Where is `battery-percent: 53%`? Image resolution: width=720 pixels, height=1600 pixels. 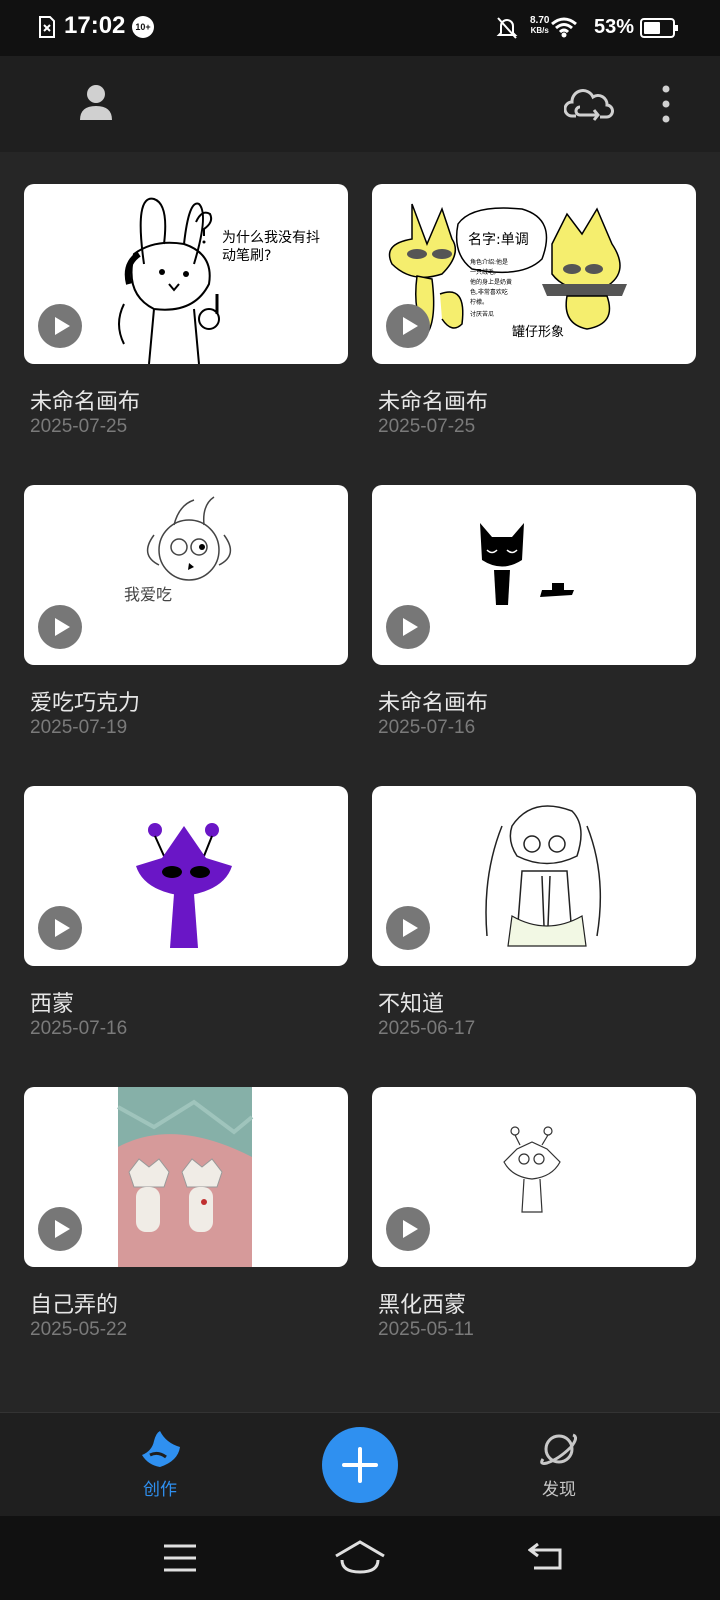
battery-percent: 53% is located at coordinates (613, 27).